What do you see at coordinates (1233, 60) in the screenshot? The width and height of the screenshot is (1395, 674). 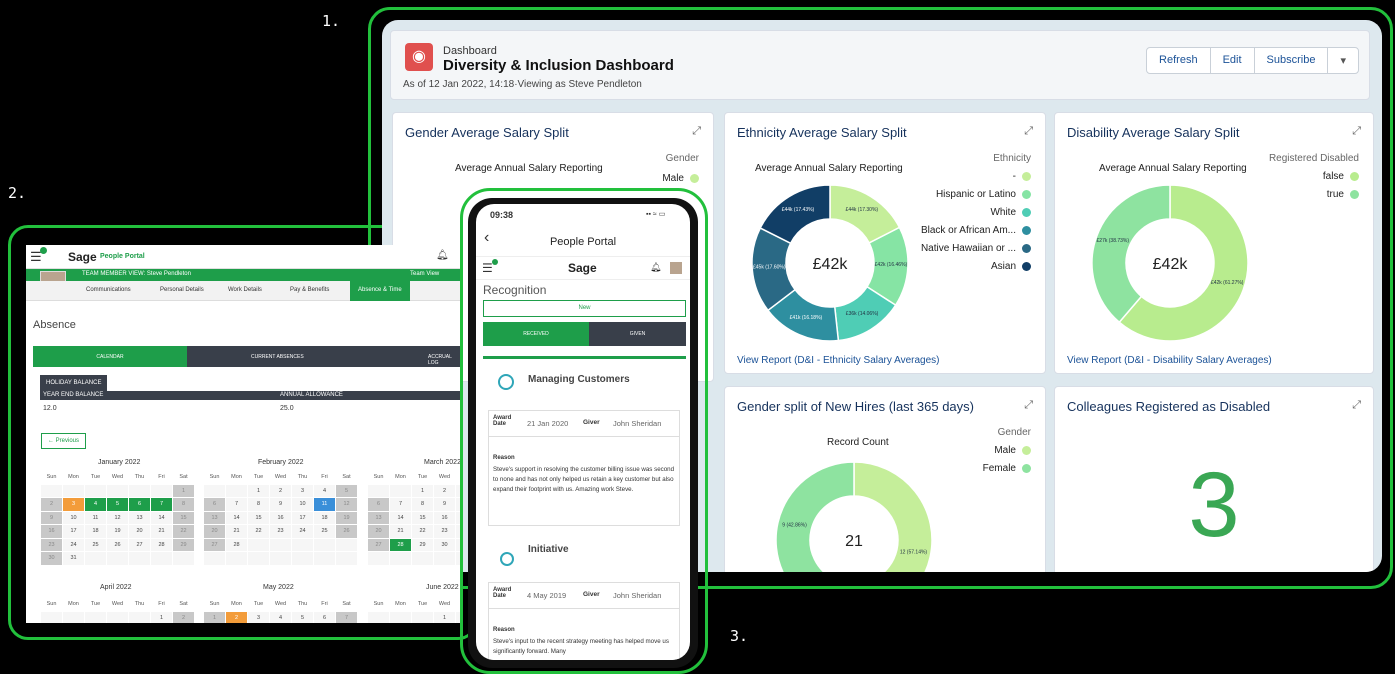 I see `edit-button: Edit` at bounding box center [1233, 60].